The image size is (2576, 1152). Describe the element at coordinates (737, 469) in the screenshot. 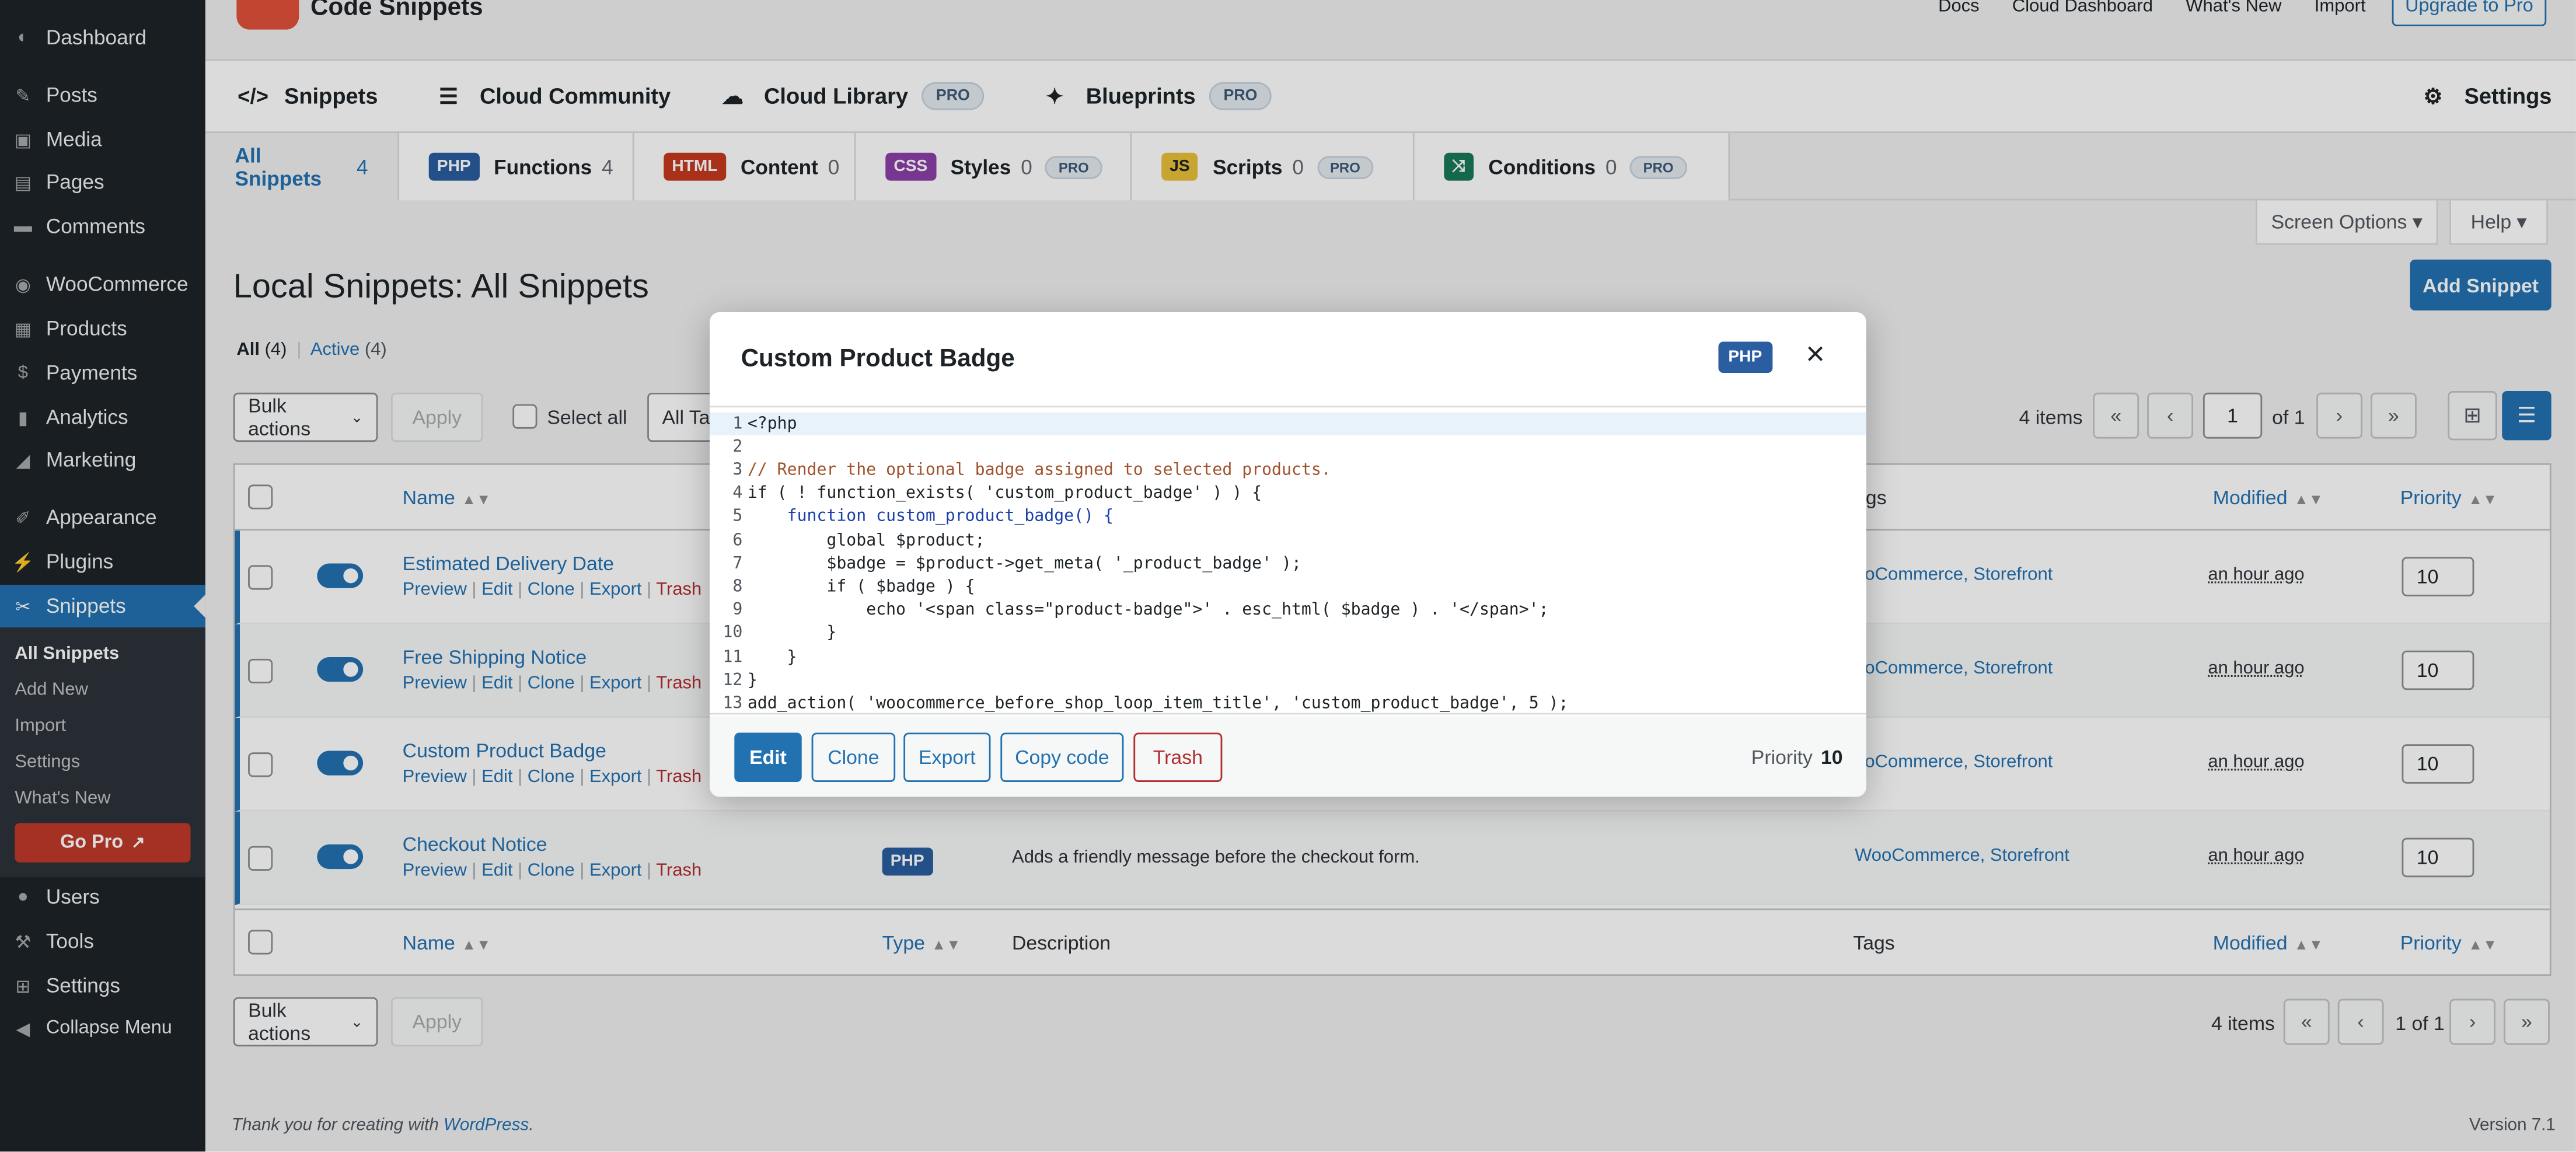

I see `line-number: 3` at that location.